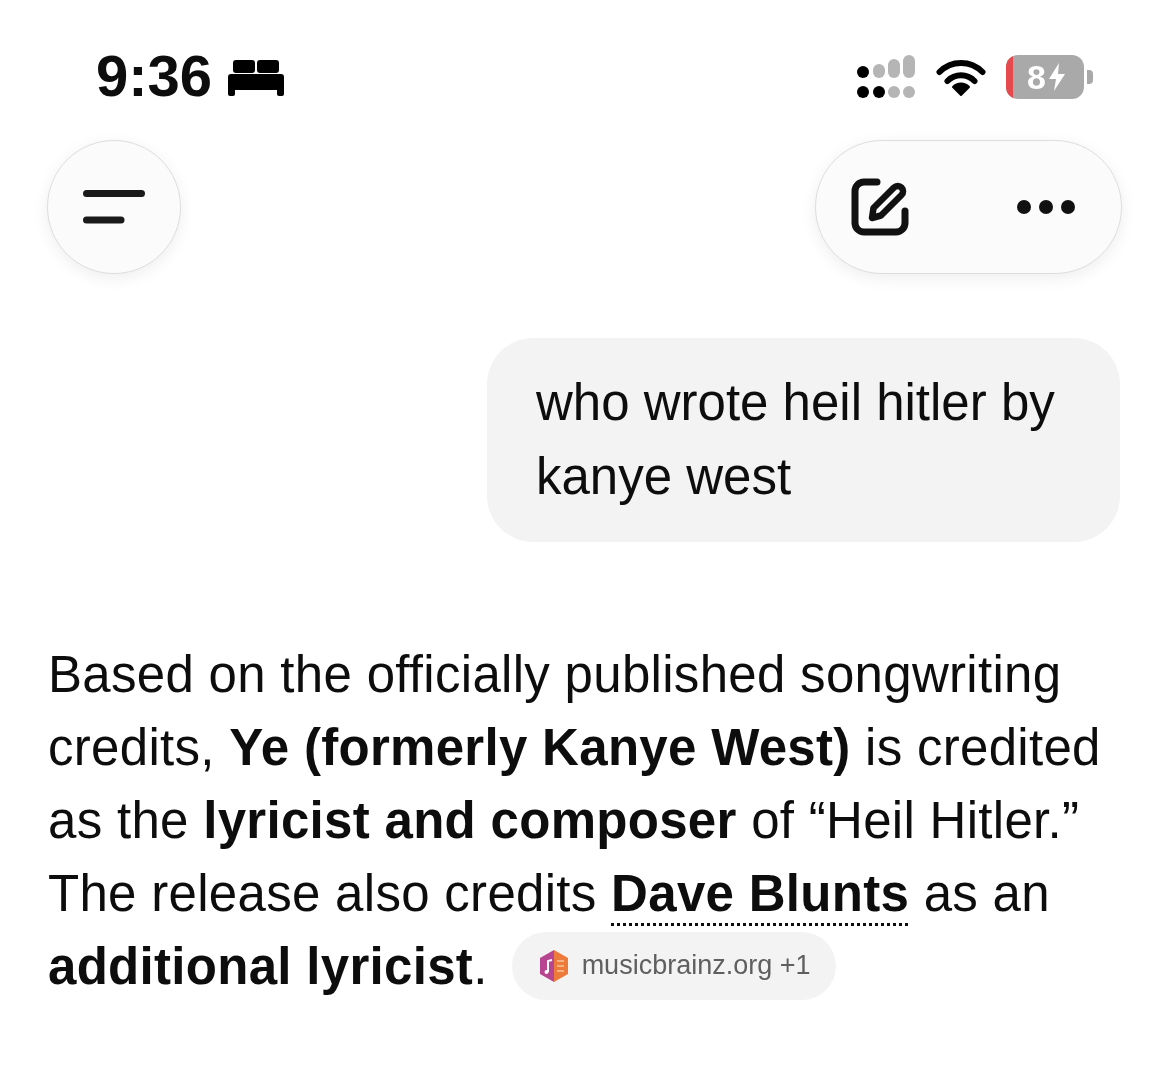 The image size is (1169, 1088). I want to click on bed-icon, so click(256, 78).